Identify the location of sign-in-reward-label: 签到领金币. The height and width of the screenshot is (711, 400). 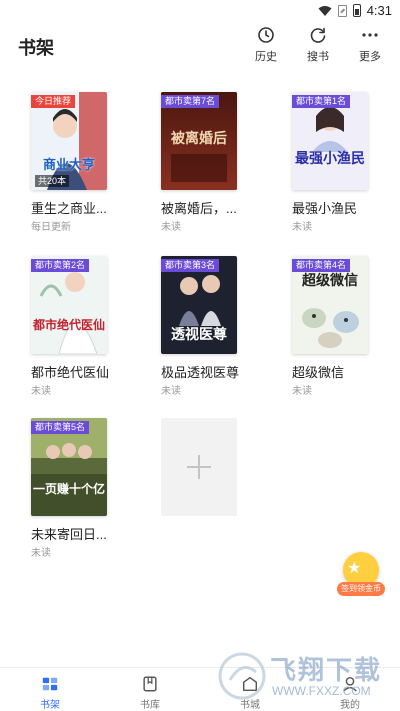
(361, 589).